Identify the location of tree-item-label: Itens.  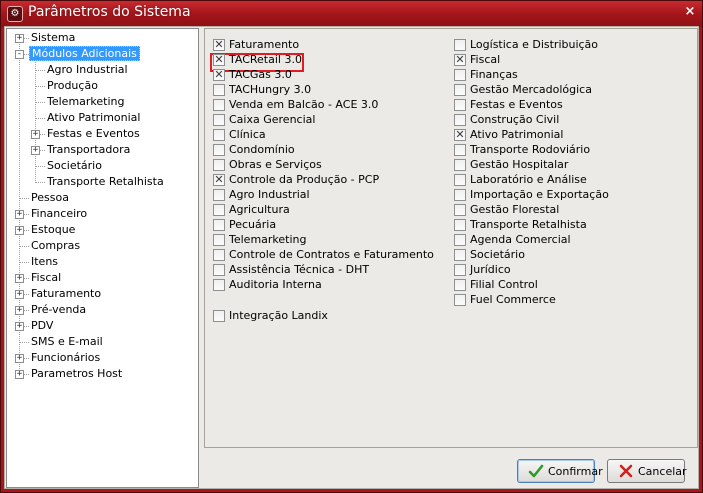
(45, 261).